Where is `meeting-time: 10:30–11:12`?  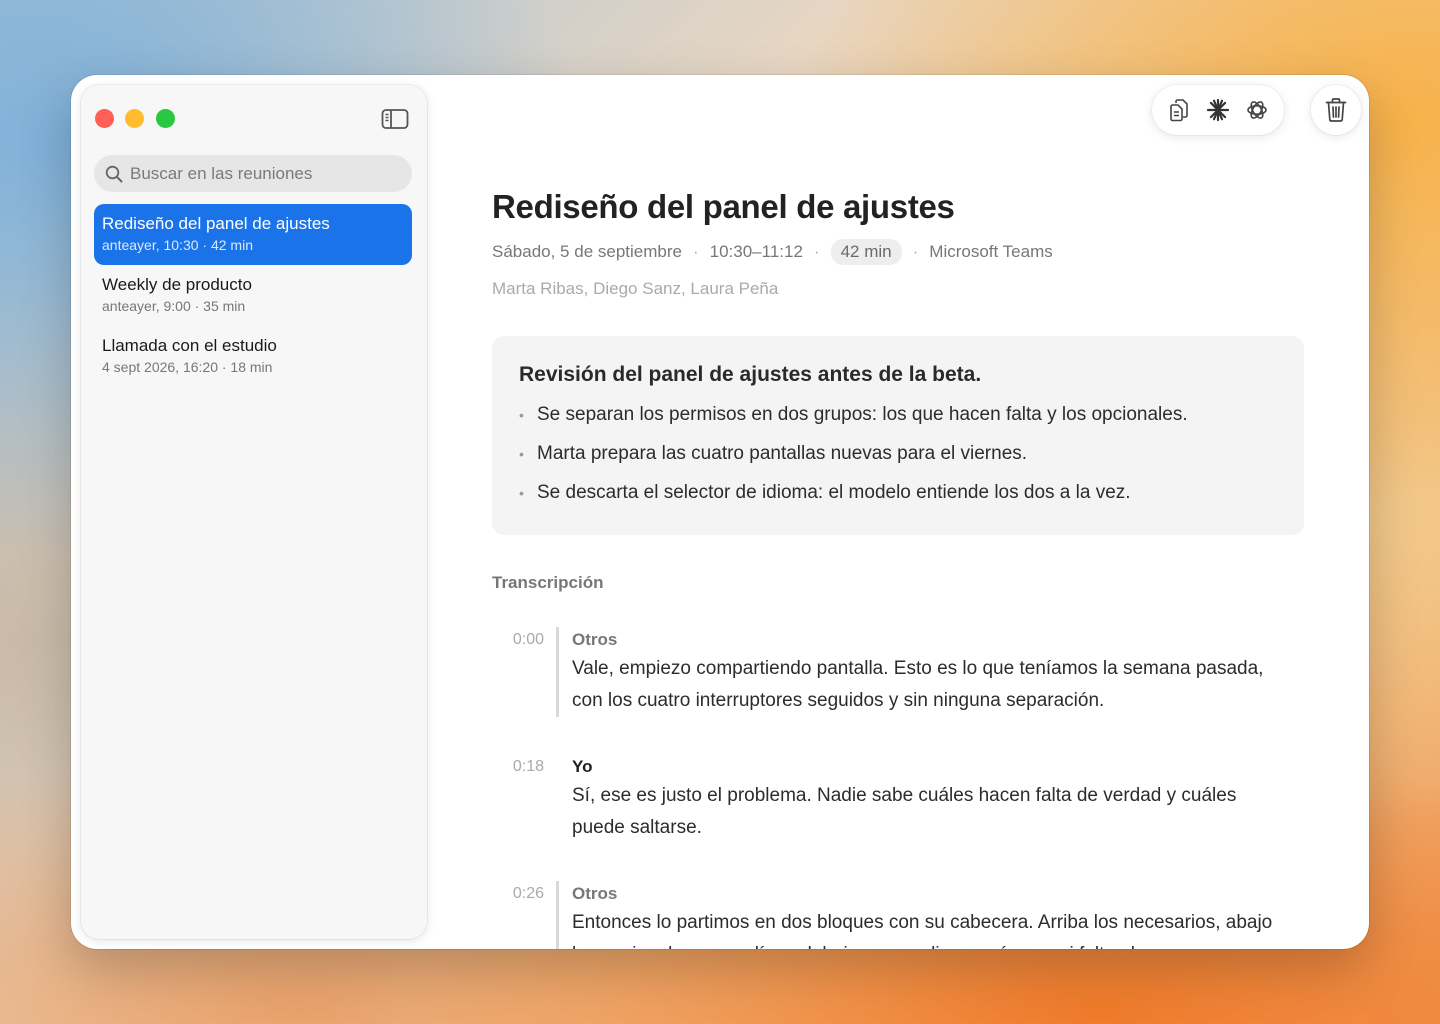 meeting-time: 10:30–11:12 is located at coordinates (756, 251).